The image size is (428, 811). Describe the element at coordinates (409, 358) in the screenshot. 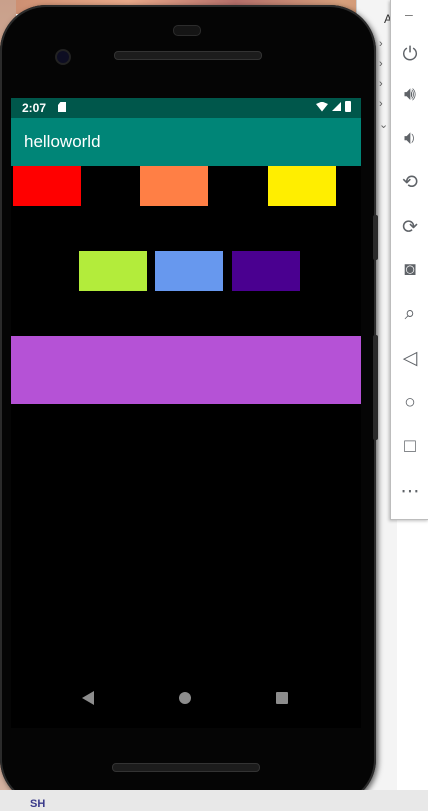

I see `back-icon: ◁` at that location.